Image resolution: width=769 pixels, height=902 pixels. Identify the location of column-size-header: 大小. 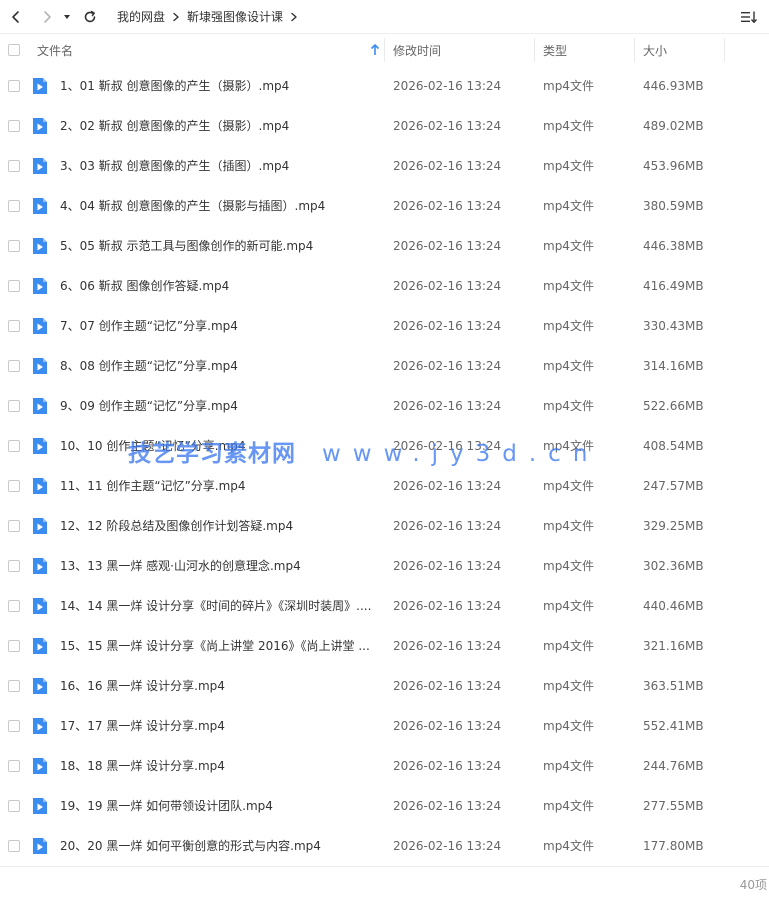
(683, 50).